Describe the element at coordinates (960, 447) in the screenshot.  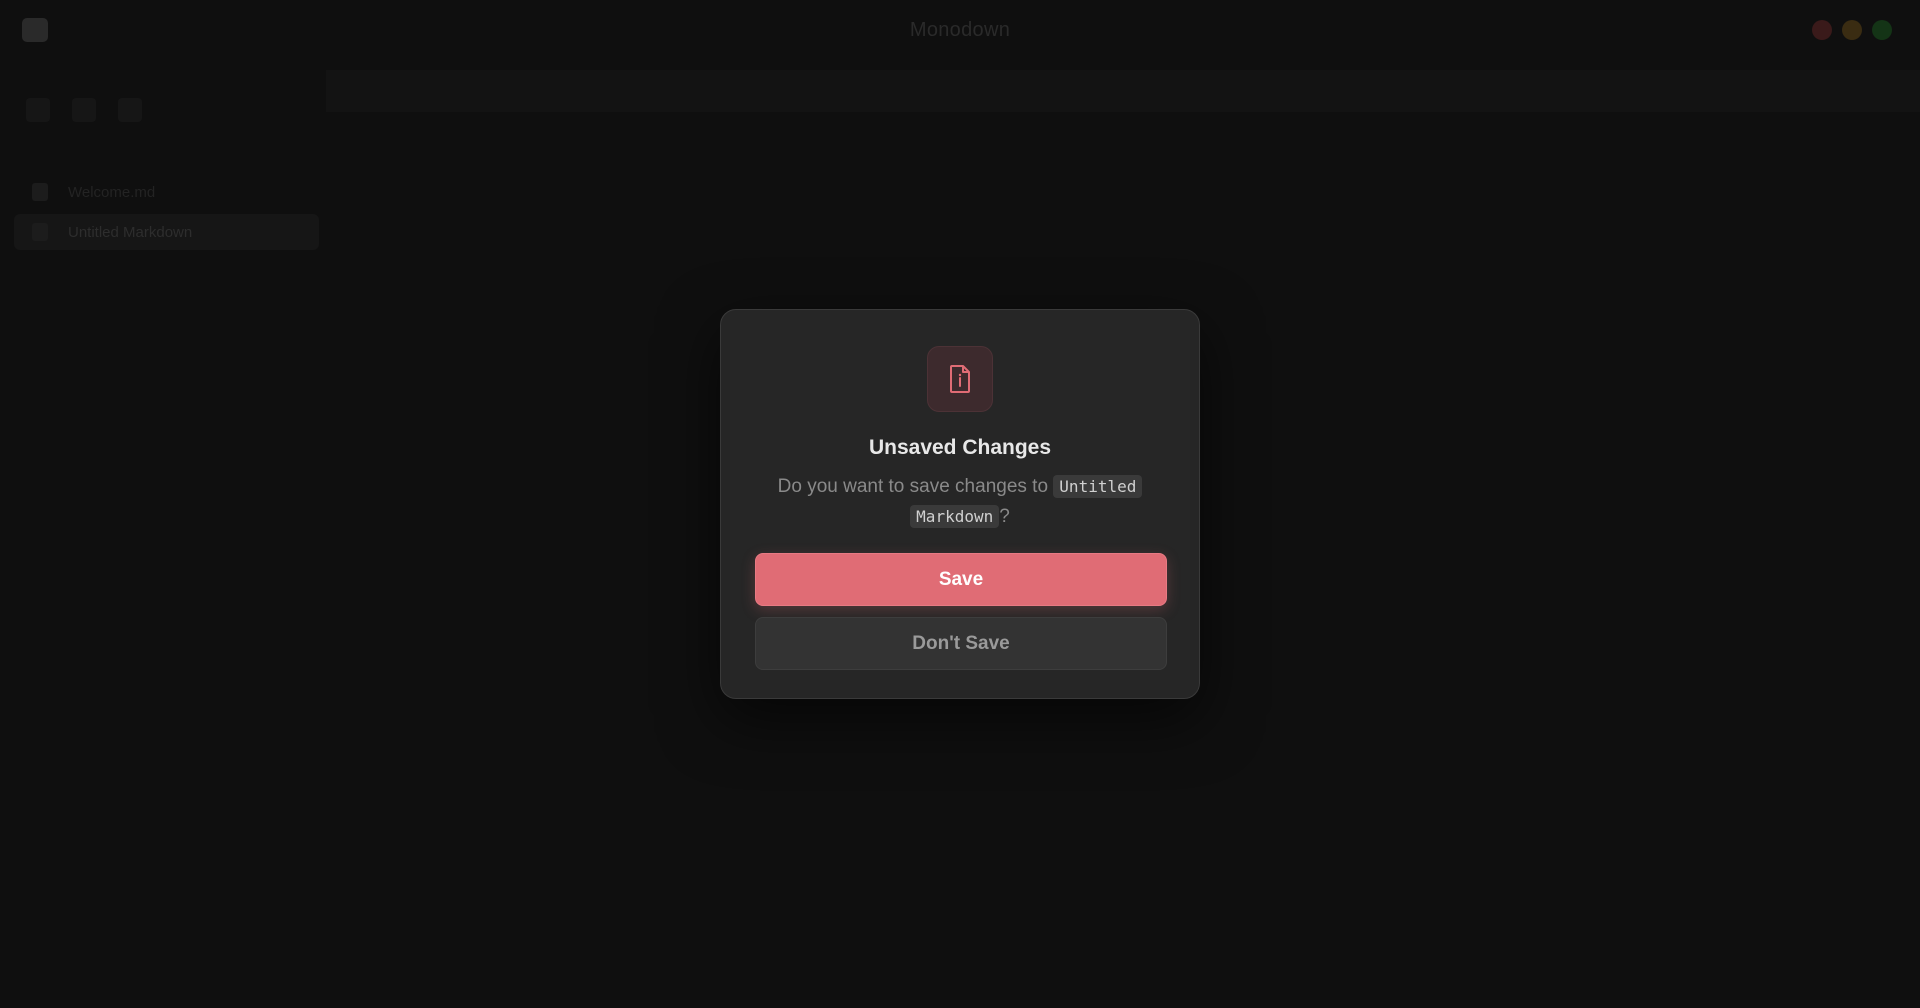
I see `dialog-title: Unsaved Changes` at that location.